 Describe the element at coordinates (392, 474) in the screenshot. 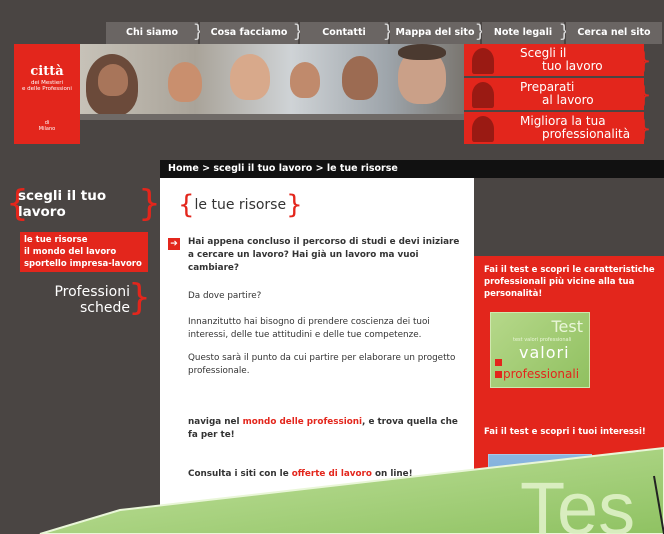

I see `consulta-text: on line!` at that location.